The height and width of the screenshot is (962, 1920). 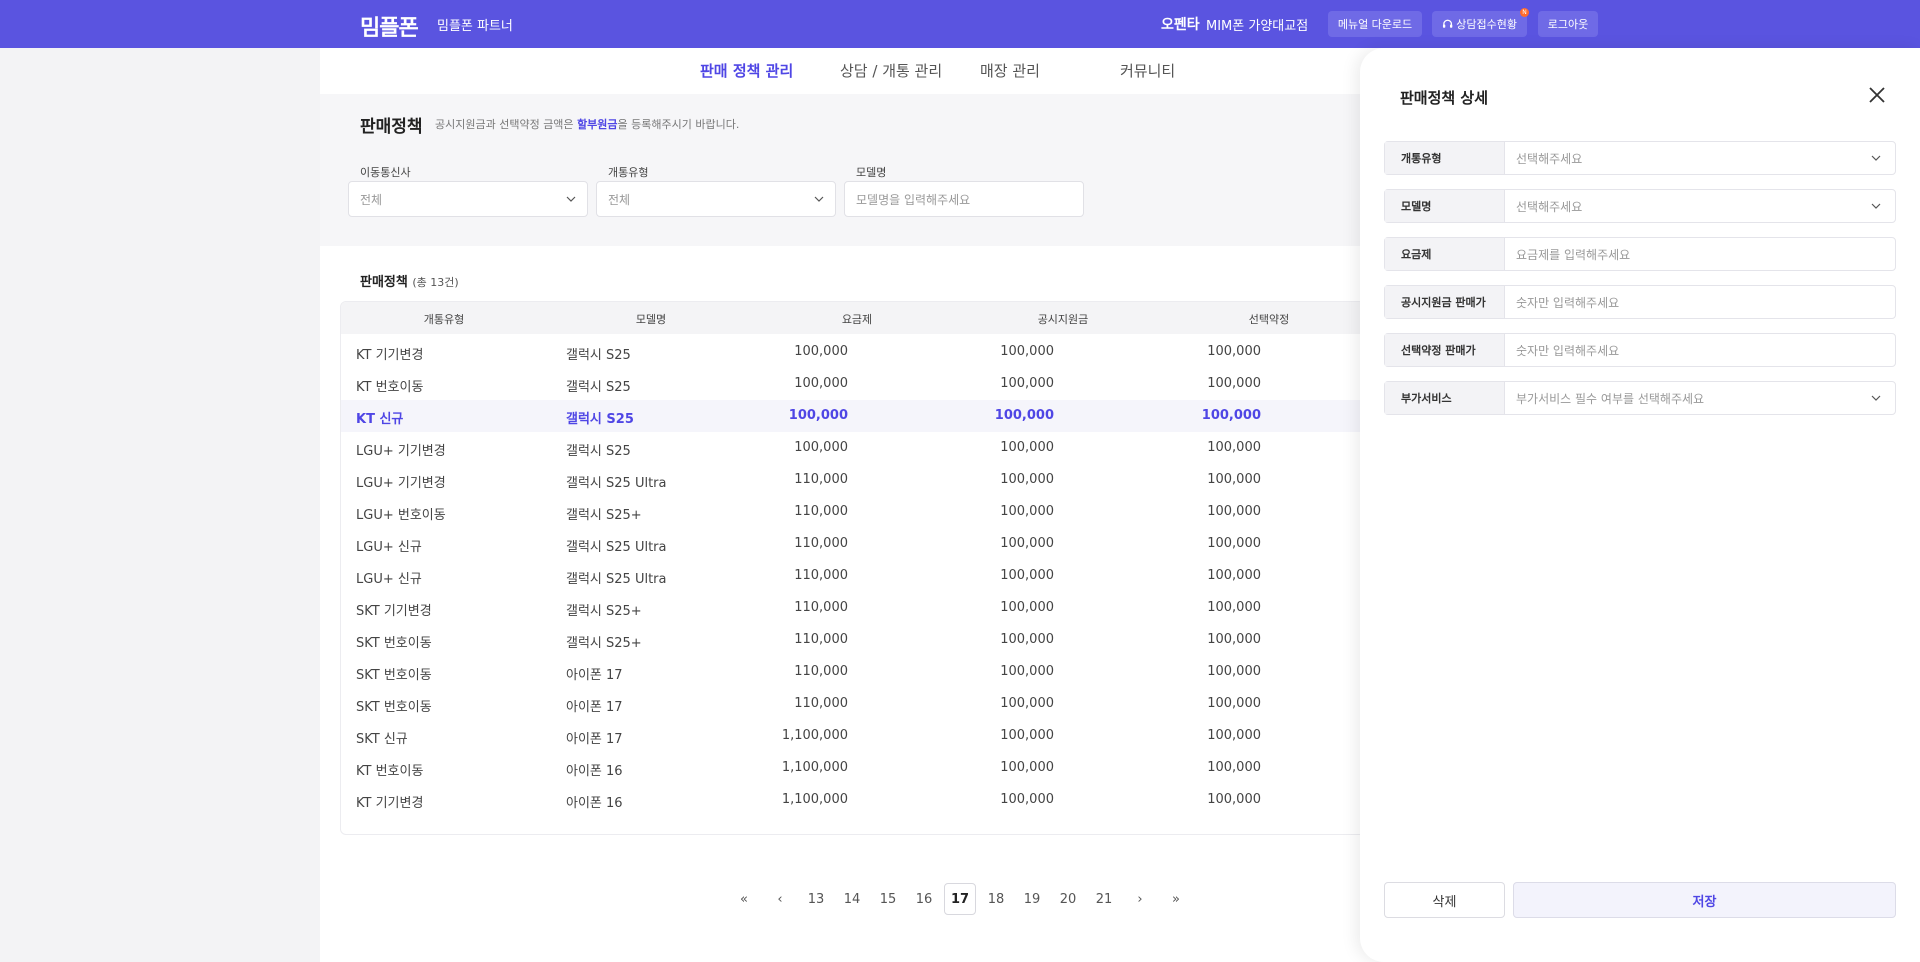 I want to click on delete-button: 삭제, so click(x=1444, y=900).